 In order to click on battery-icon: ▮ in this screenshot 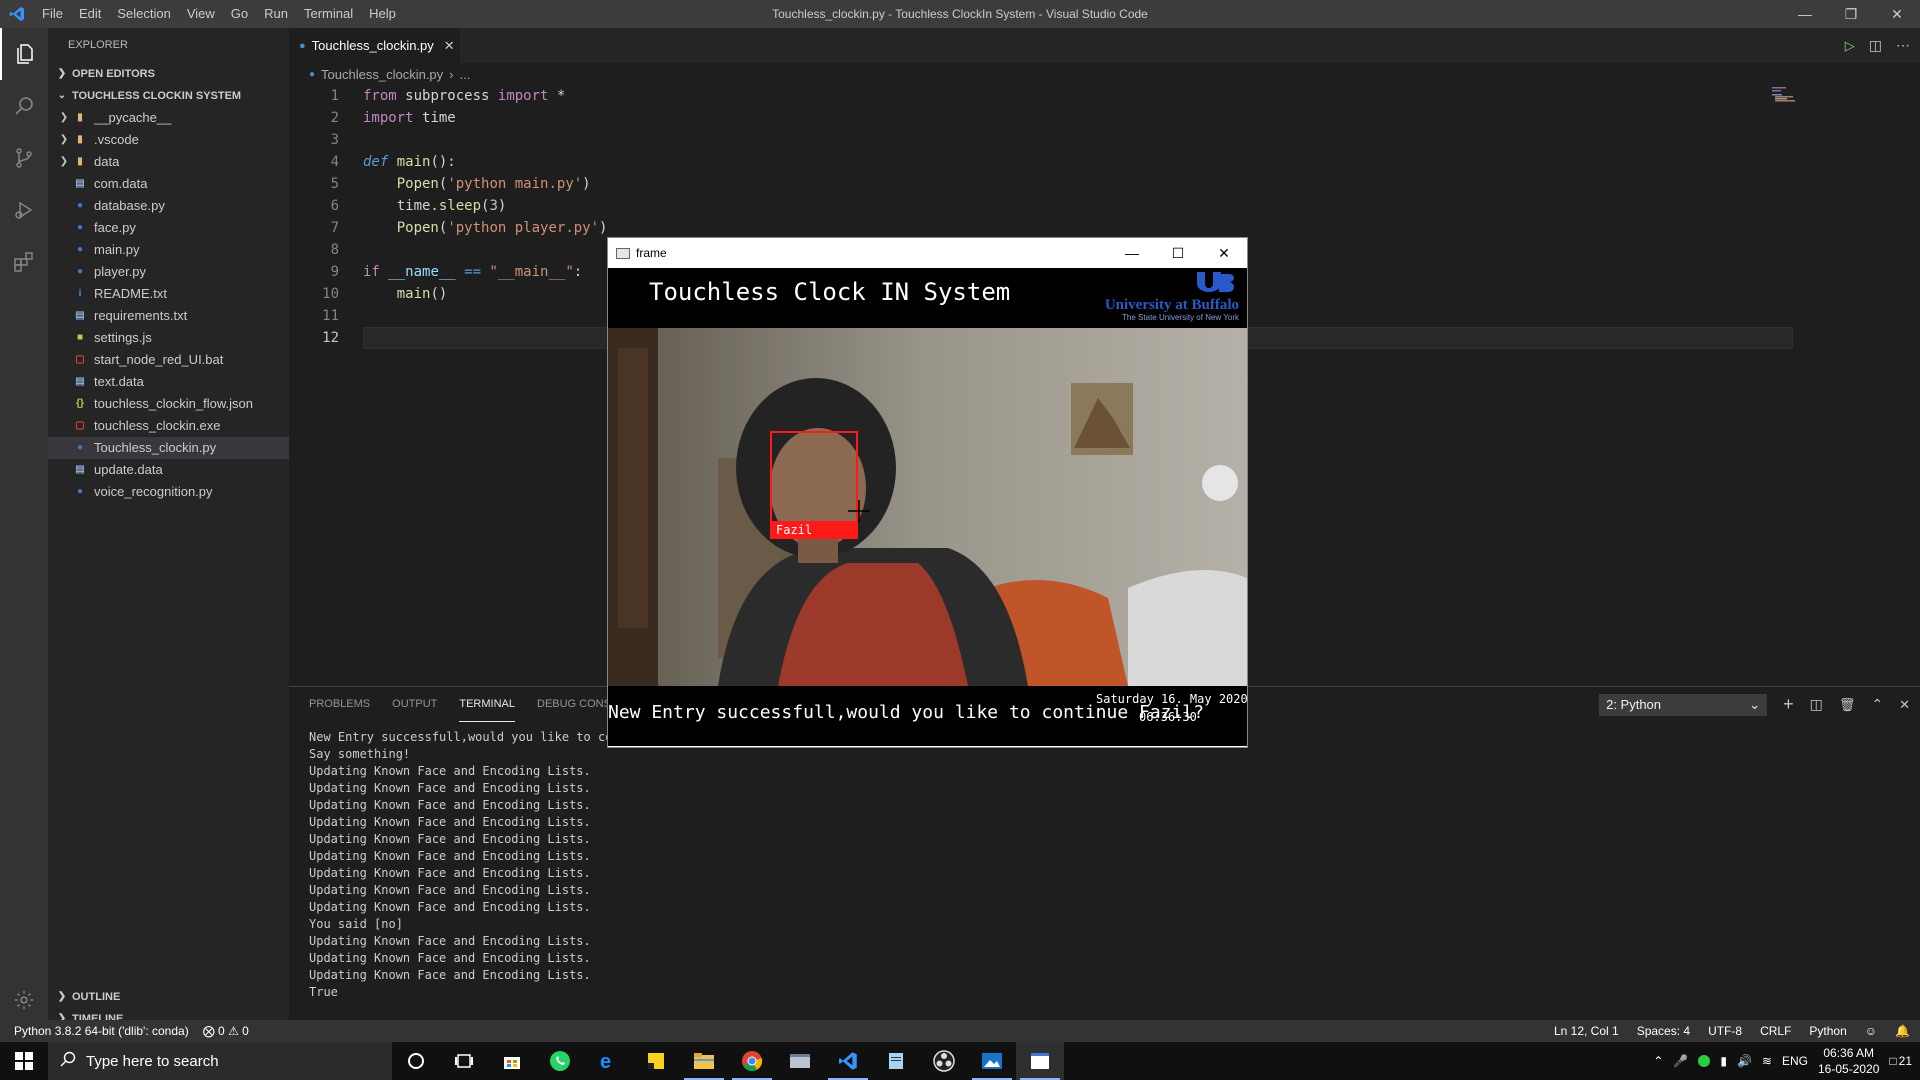, I will do `click(1723, 1061)`.